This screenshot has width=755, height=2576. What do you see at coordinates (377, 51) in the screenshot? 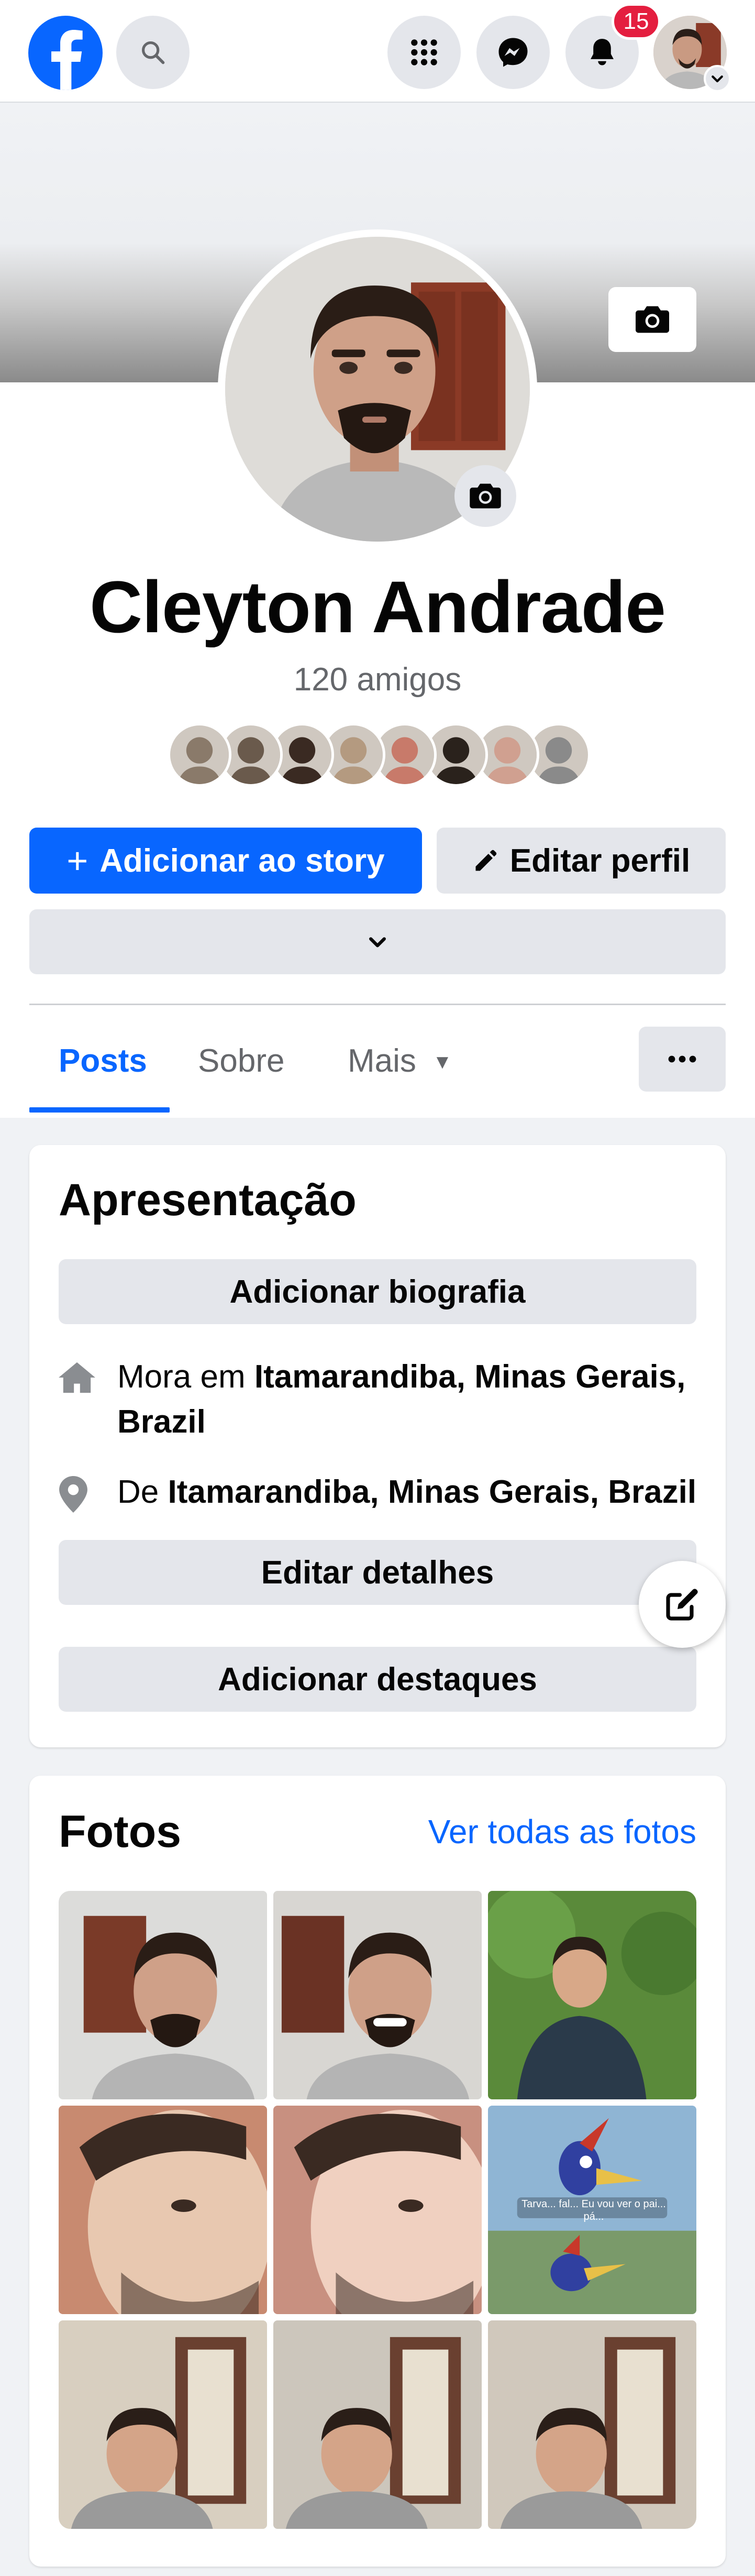
I see `top-navigation-bar: 15` at bounding box center [377, 51].